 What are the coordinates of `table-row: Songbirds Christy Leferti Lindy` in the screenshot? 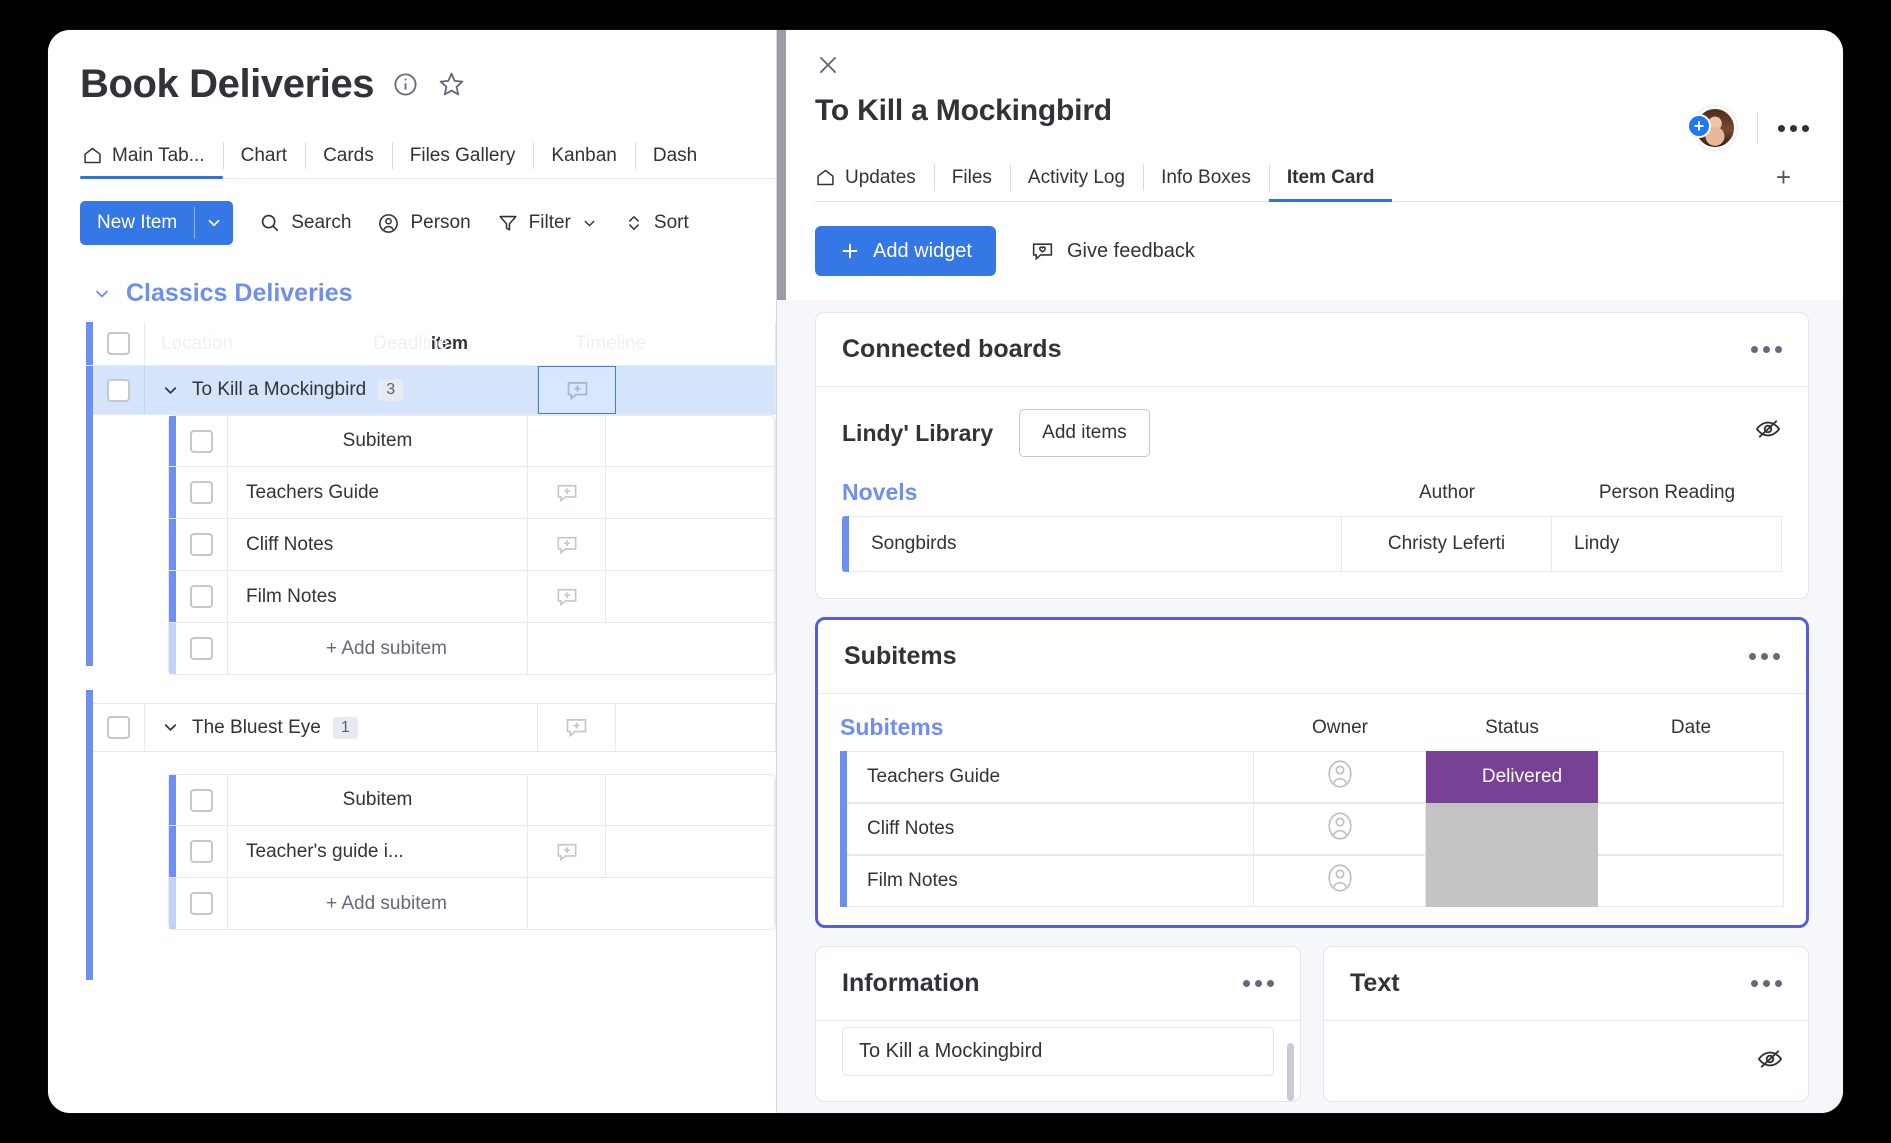 It's located at (1312, 544).